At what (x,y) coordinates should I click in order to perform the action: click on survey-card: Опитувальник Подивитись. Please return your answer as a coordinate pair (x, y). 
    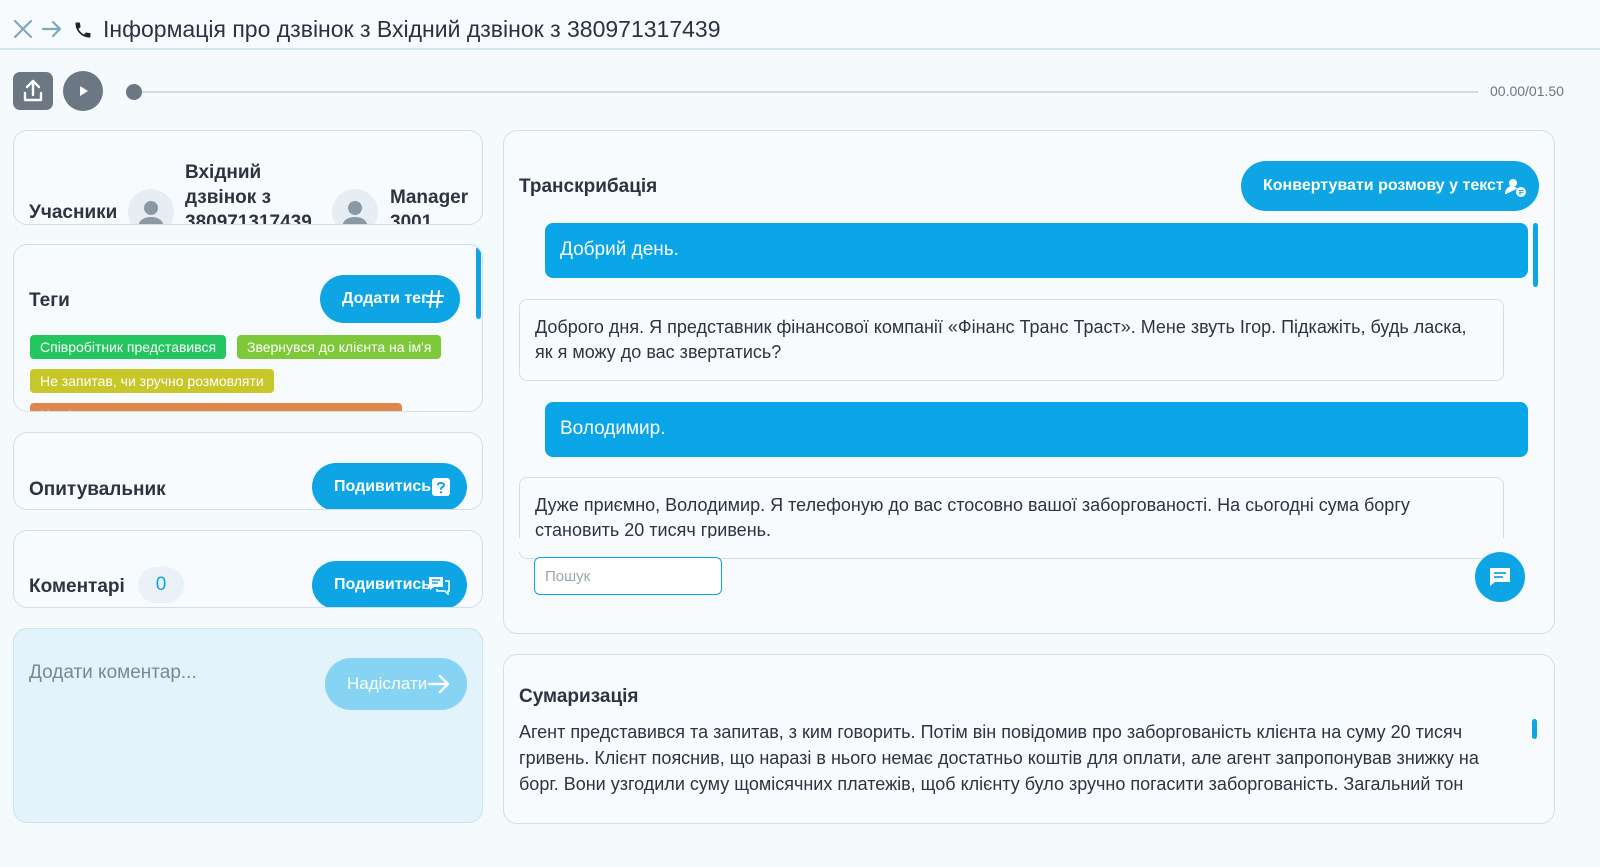
    Looking at the image, I should click on (248, 471).